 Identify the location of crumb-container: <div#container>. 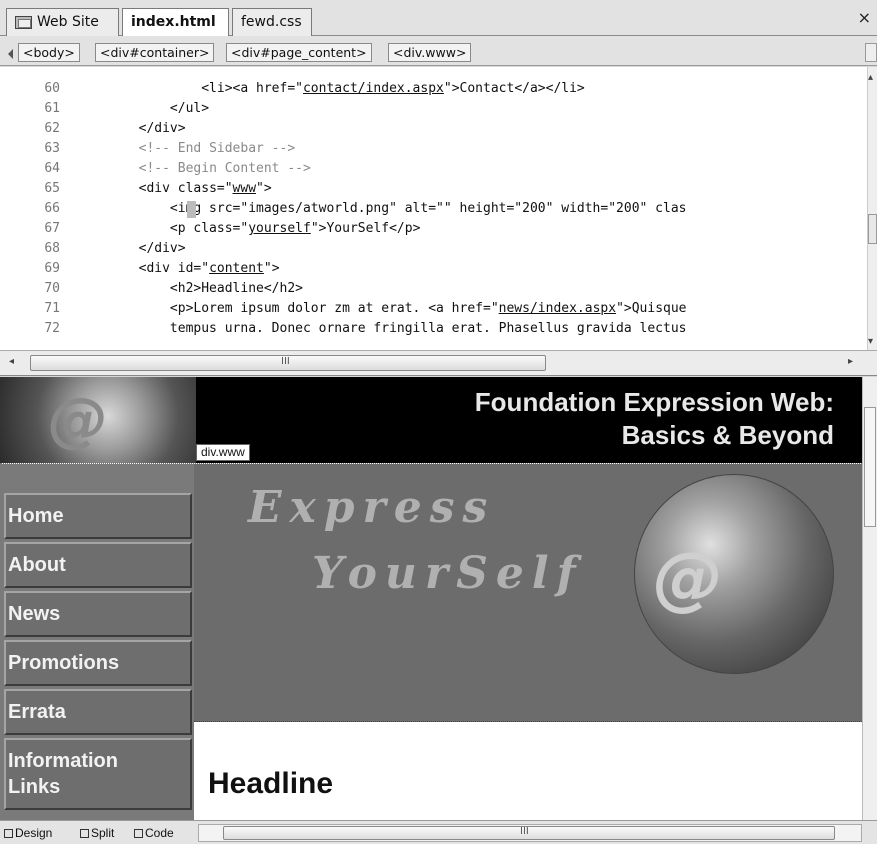
(155, 52).